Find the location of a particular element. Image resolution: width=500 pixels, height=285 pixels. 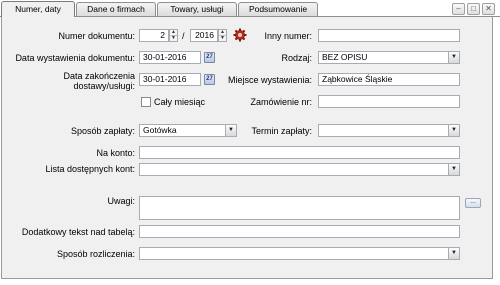

termin-zaplaty-label: Termin zapłaty: is located at coordinates (281, 131).